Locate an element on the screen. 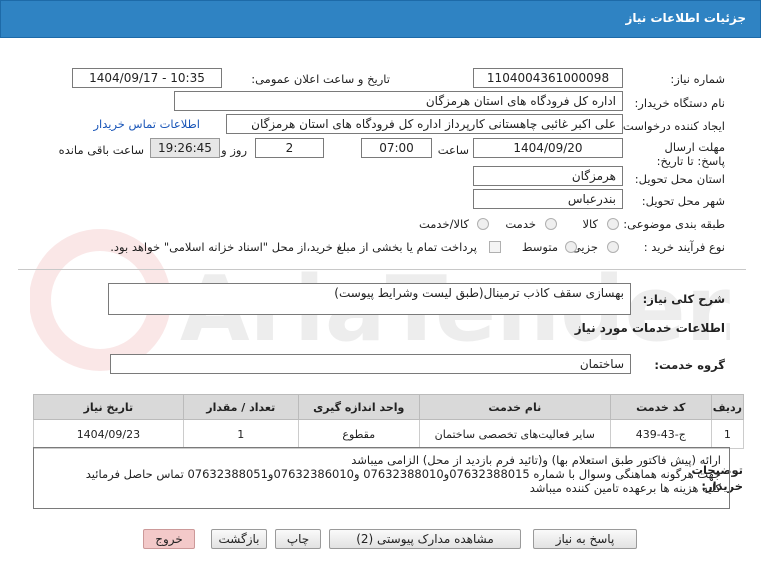 Image resolution: width=761 pixels, height=566 pixels. back-button: بازگشت is located at coordinates (239, 539).